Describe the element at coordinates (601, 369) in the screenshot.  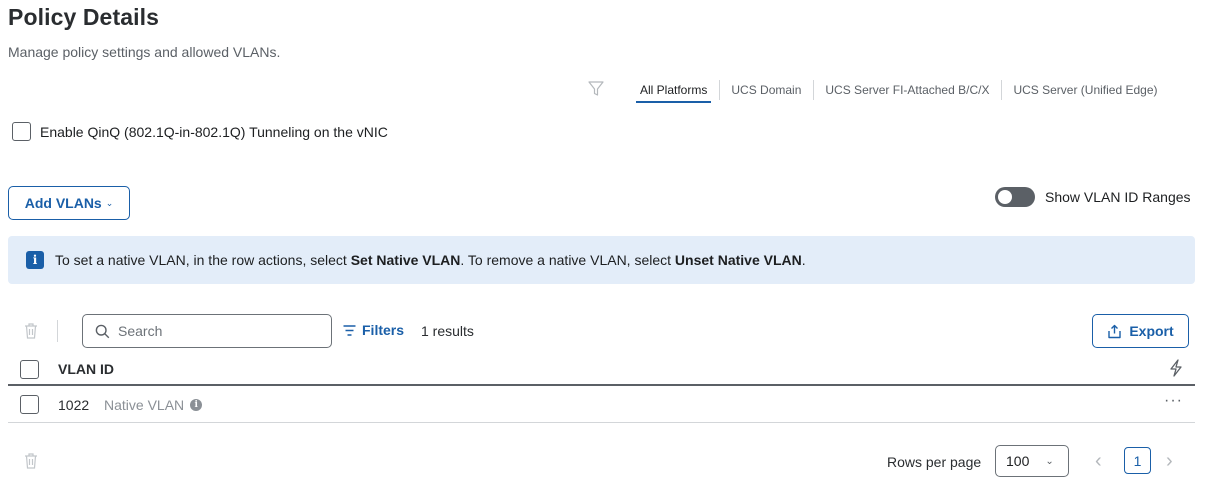
I see `table-header: VLAN ID` at that location.